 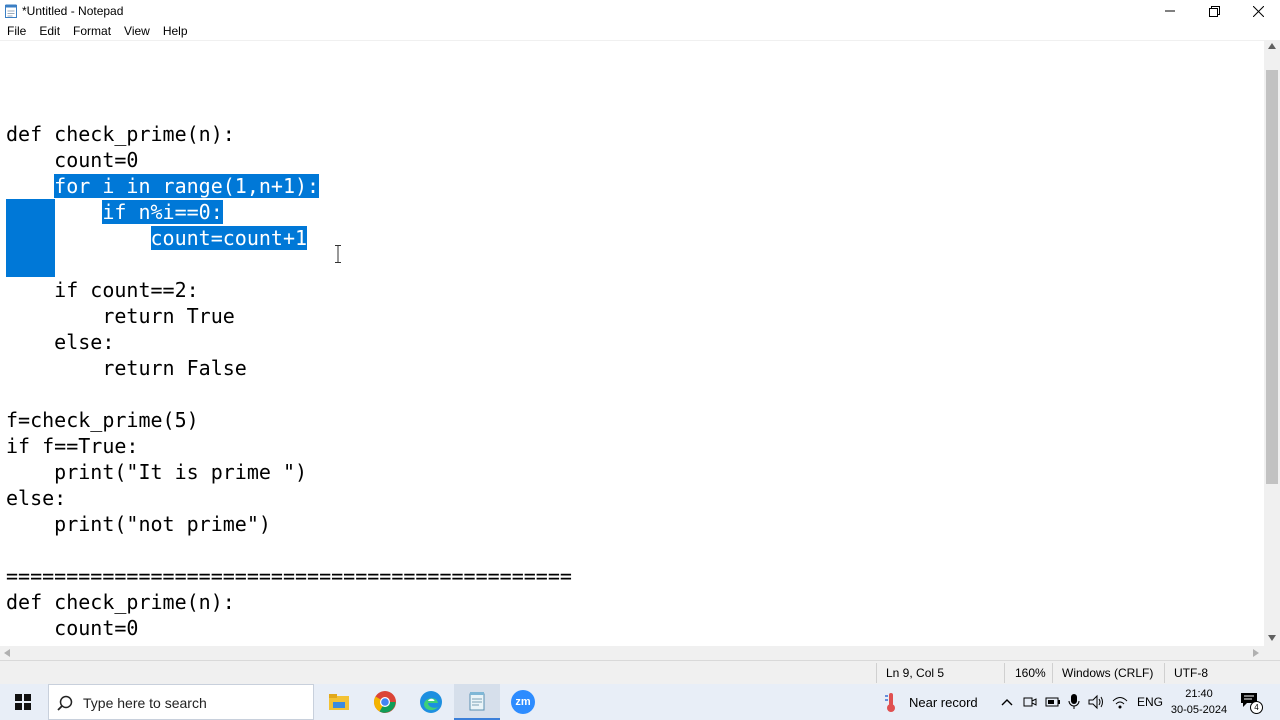 I want to click on taskbar-notepad, so click(x=477, y=702).